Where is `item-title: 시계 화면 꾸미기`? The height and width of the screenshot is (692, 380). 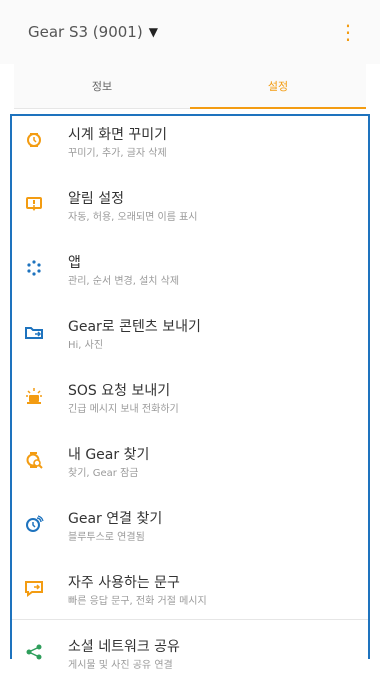
item-title: 시계 화면 꾸미기 is located at coordinates (118, 135).